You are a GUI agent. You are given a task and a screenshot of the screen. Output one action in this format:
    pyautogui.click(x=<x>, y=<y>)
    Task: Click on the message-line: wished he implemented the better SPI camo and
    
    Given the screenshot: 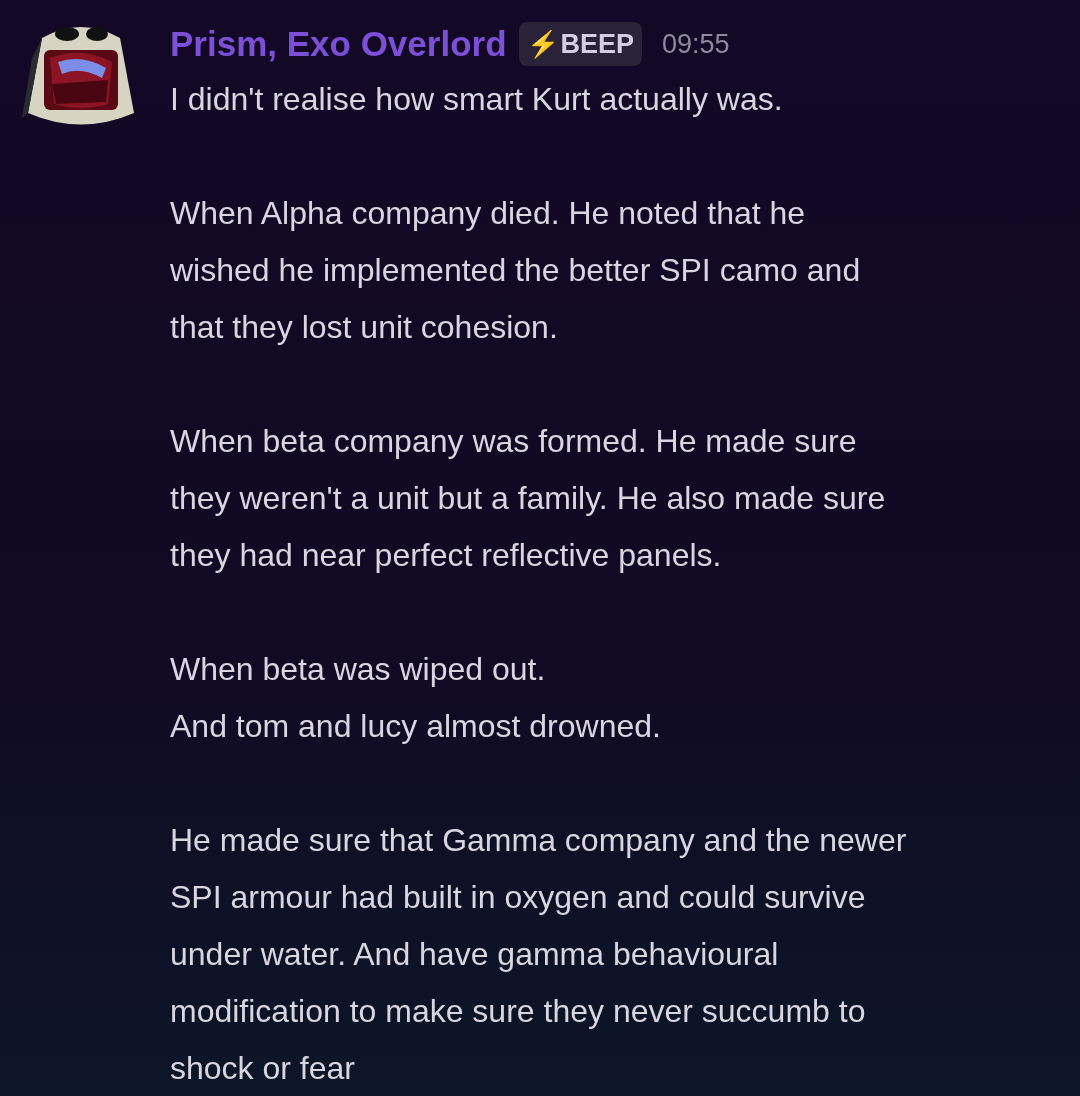 What is the action you would take?
    pyautogui.click(x=516, y=270)
    